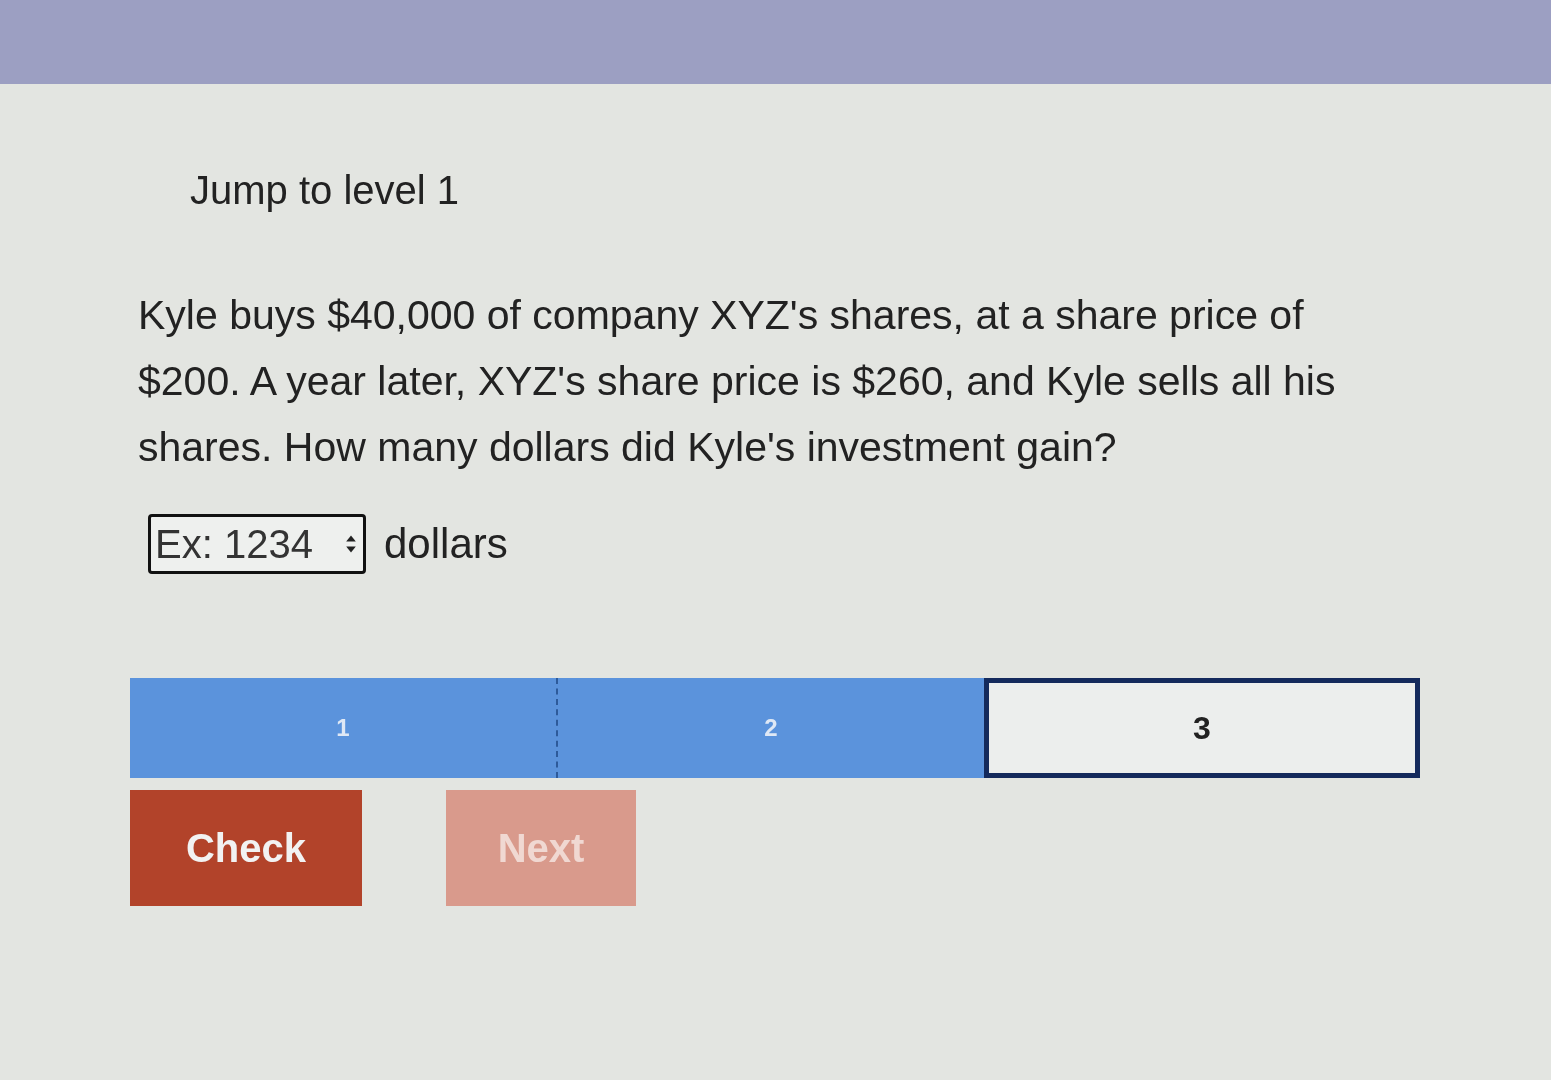 Image resolution: width=1551 pixels, height=1080 pixels. What do you see at coordinates (325, 190) in the screenshot?
I see `level-heading: Jump to level 1` at bounding box center [325, 190].